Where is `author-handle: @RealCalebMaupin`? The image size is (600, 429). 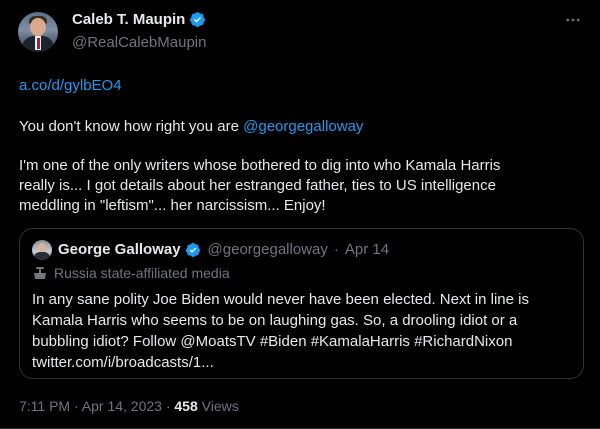 author-handle: @RealCalebMaupin is located at coordinates (139, 42).